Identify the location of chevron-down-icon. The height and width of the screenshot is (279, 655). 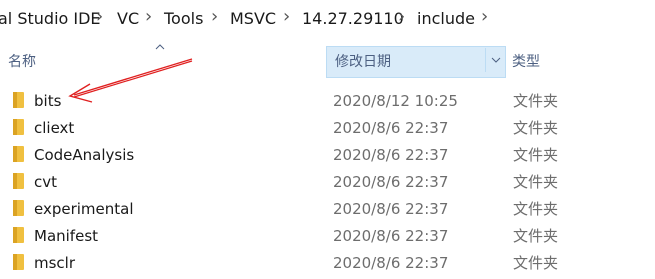
(495, 60).